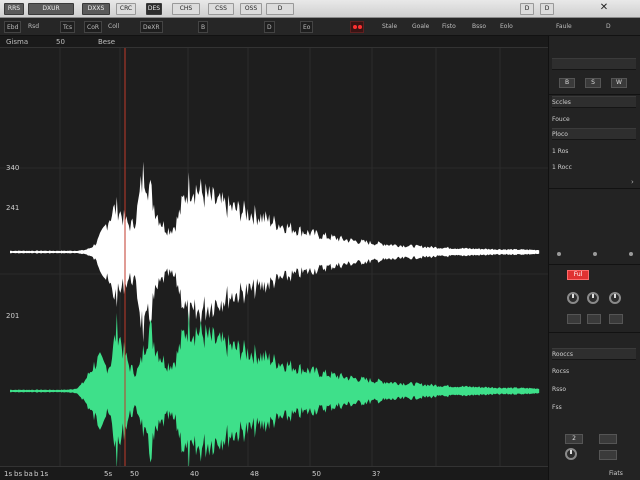 This screenshot has width=640, height=480. I want to click on time-label: 48, so click(254, 474).